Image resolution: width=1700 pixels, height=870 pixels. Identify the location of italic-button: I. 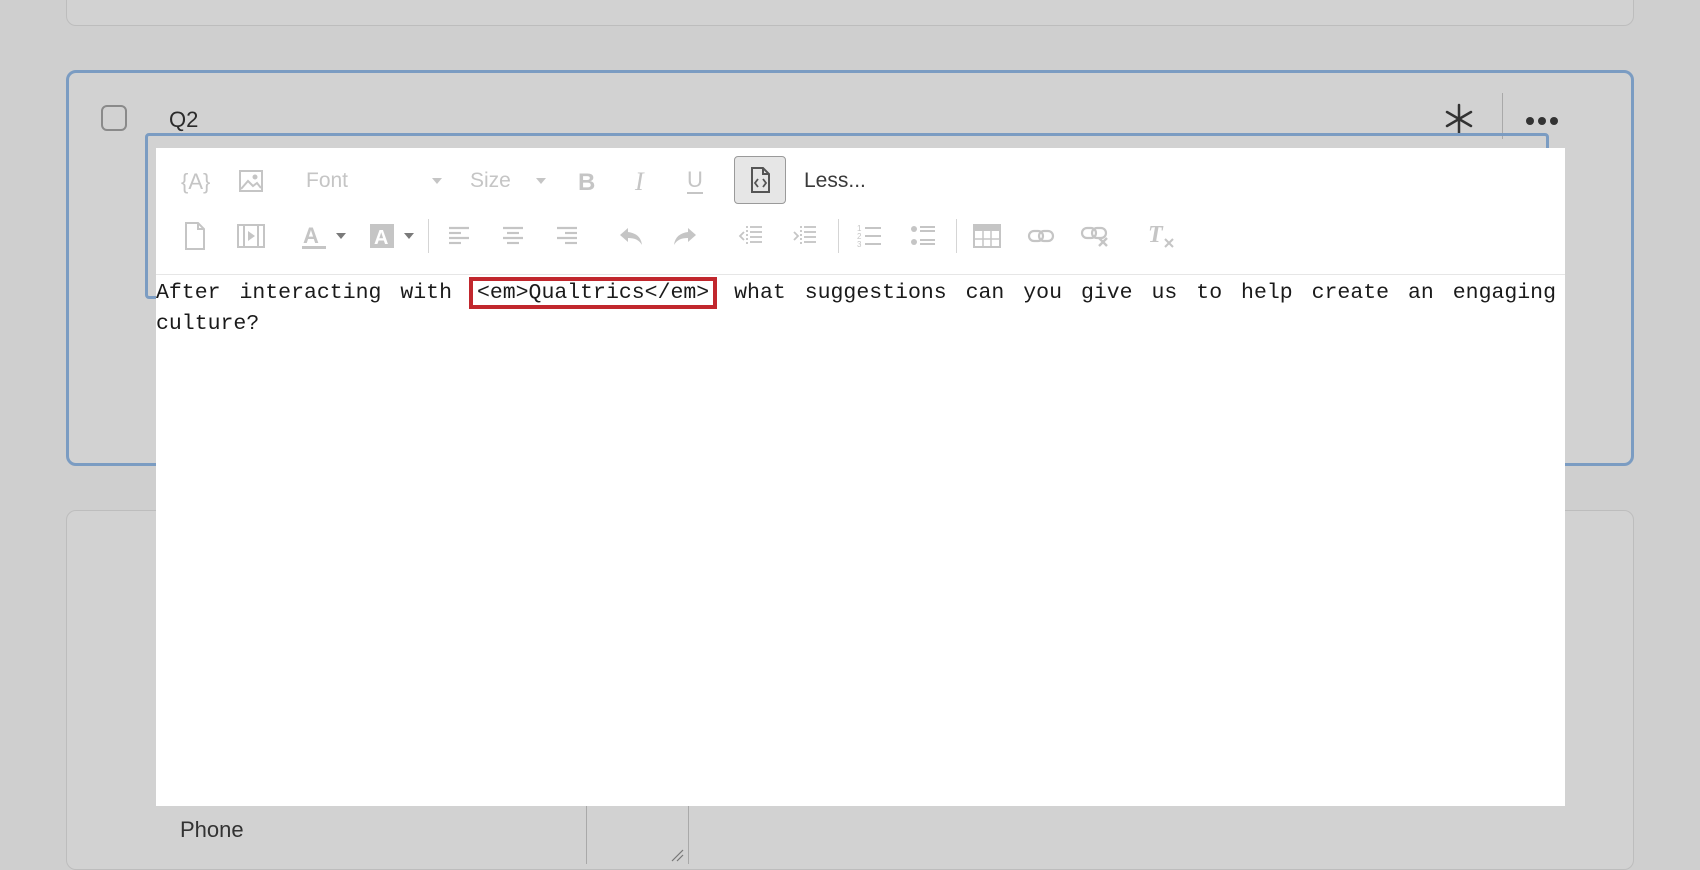
(641, 181).